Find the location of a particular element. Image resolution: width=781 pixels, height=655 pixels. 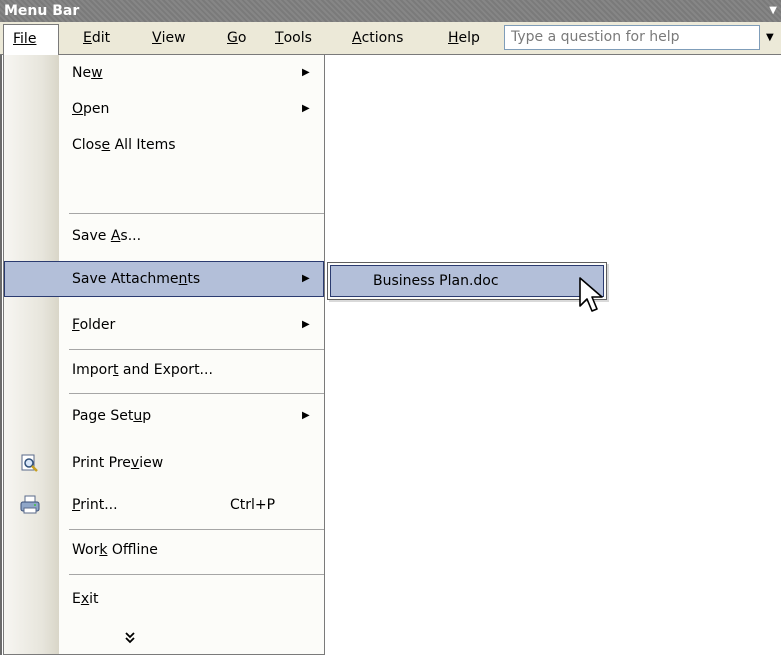

menu-view: View is located at coordinates (169, 38).